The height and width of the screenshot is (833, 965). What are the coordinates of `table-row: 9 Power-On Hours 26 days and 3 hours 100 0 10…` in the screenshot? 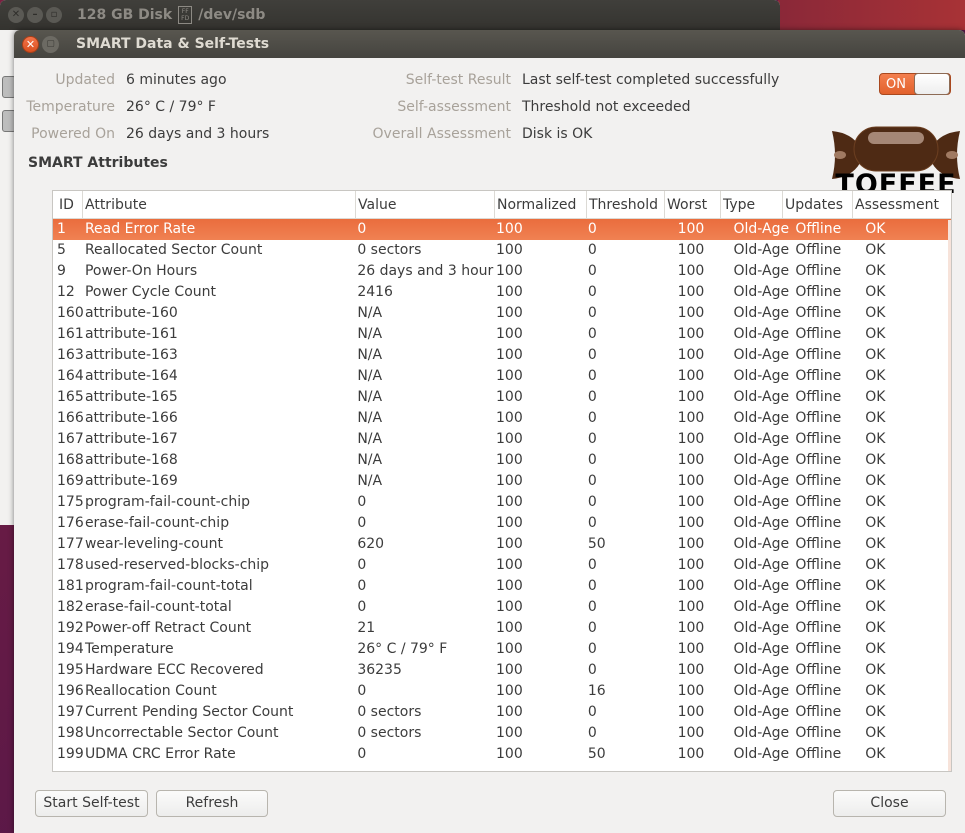 It's located at (502, 271).